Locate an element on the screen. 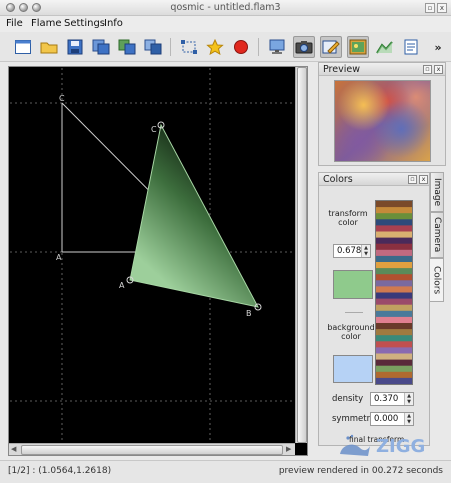  transform-triangle is located at coordinates (194, 215).